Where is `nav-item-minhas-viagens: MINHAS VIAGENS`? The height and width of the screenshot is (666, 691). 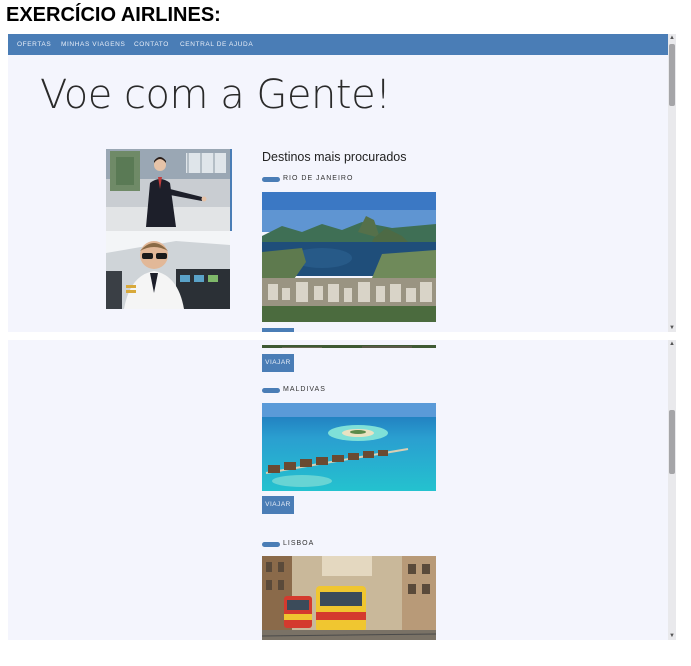 nav-item-minhas-viagens: MINHAS VIAGENS is located at coordinates (93, 44).